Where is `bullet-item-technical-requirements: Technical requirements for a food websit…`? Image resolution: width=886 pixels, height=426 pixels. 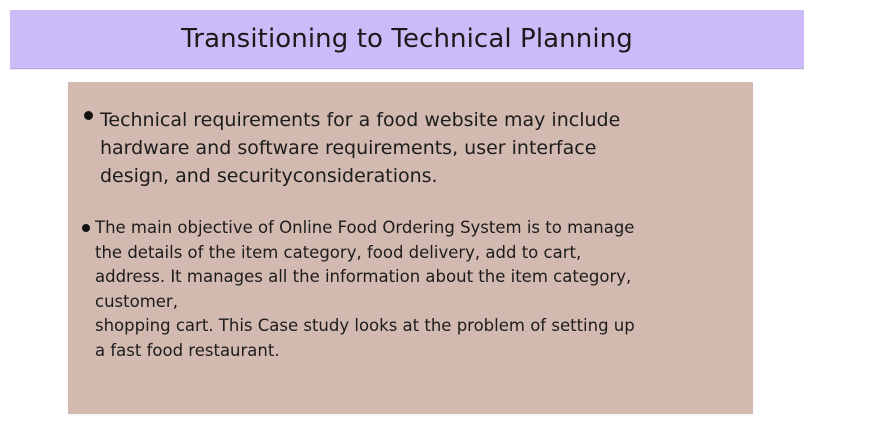
bullet-item-technical-requirements: Technical requirements for a food websit… is located at coordinates (402, 148).